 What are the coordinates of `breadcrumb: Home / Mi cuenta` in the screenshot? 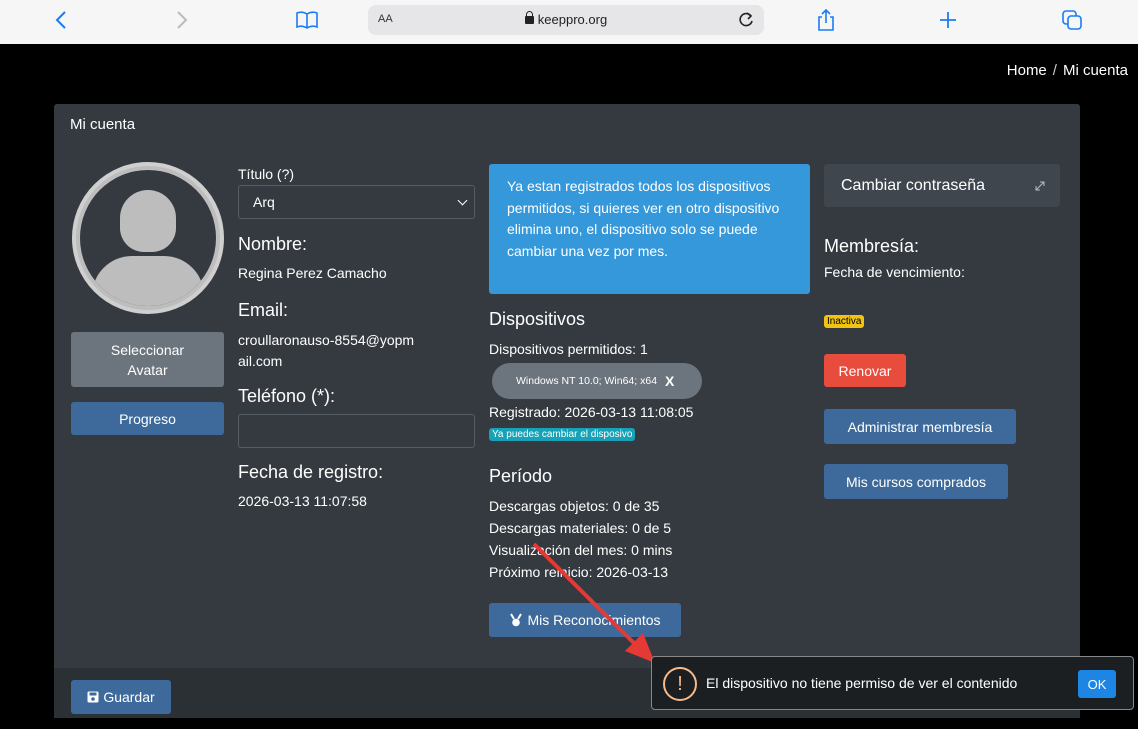 It's located at (1067, 70).